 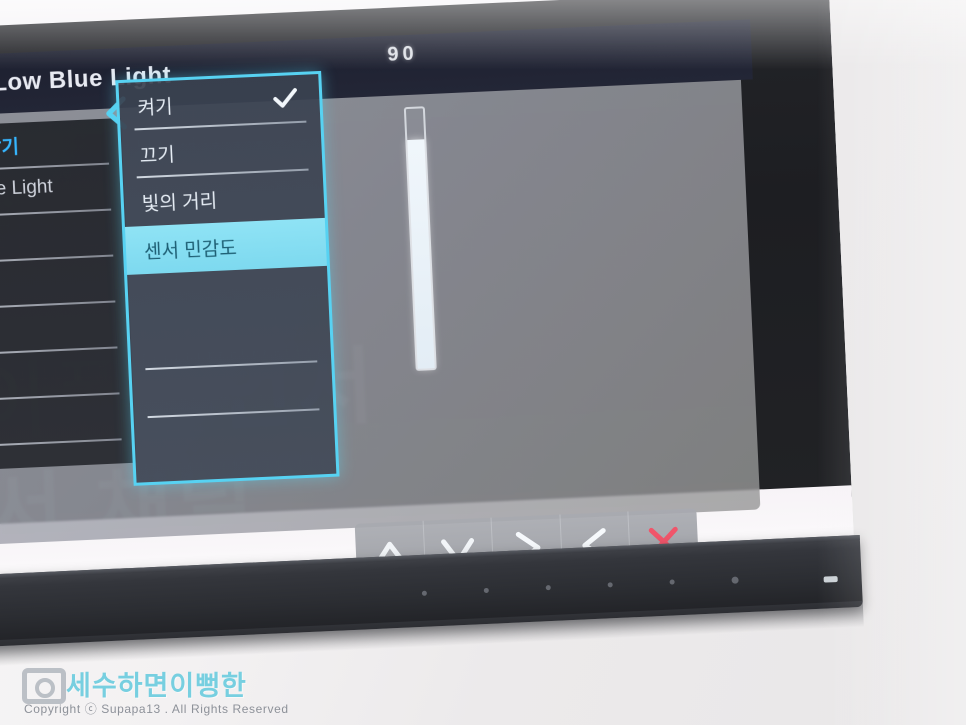 I want to click on check-icon, so click(x=285, y=98).